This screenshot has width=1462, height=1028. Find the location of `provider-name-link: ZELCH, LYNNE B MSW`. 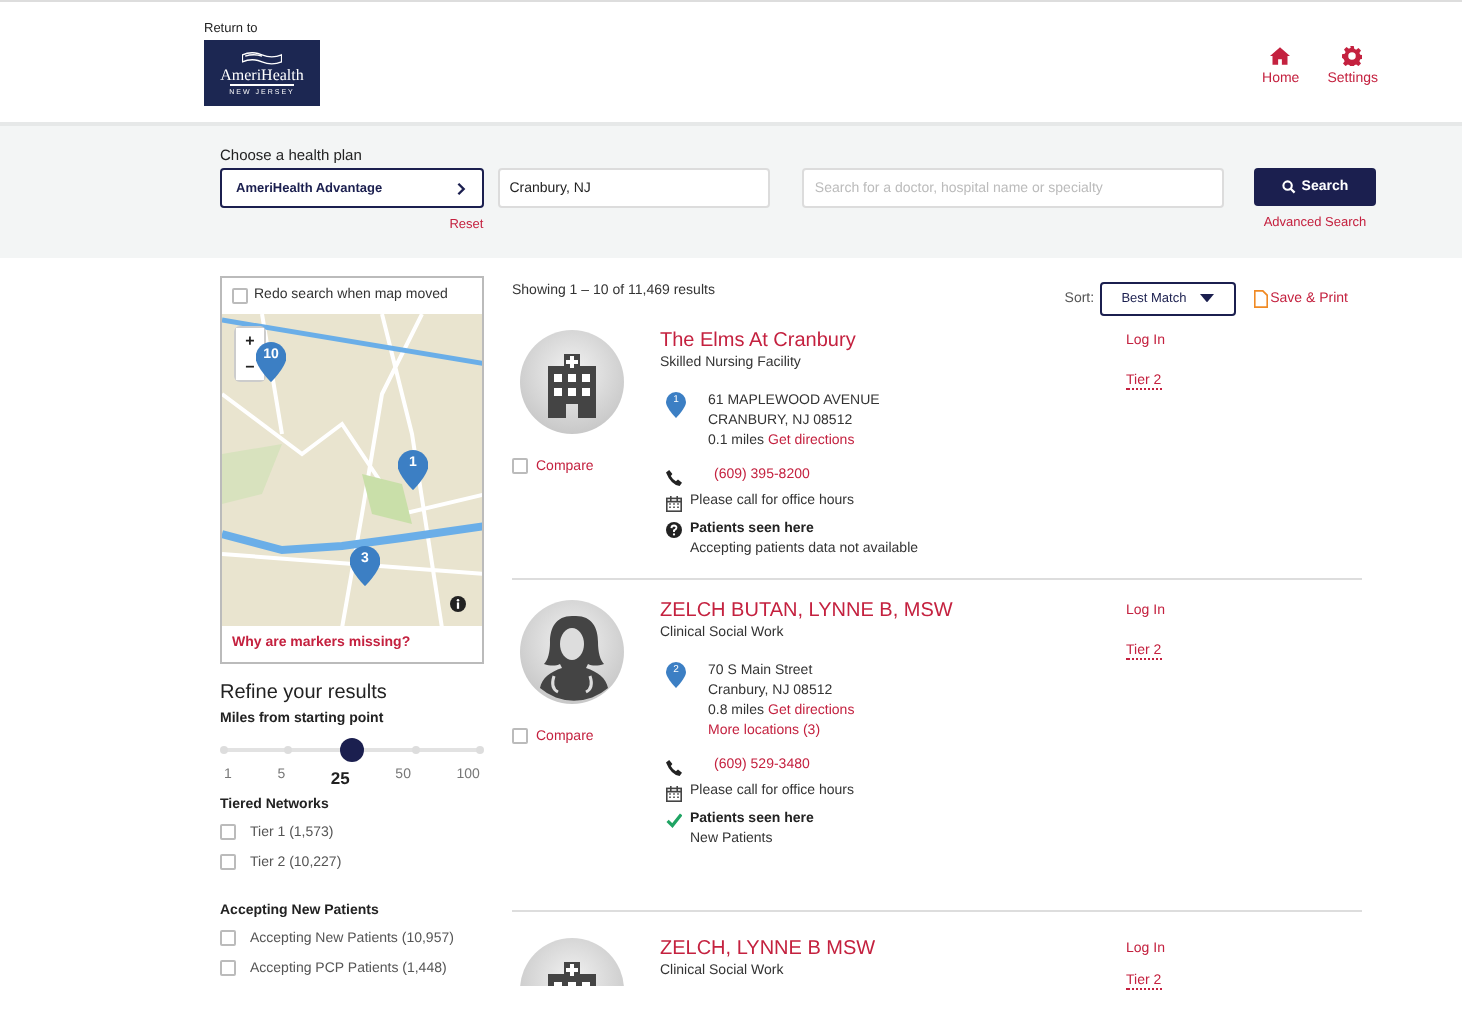

provider-name-link: ZELCH, LYNNE B MSW is located at coordinates (893, 949).